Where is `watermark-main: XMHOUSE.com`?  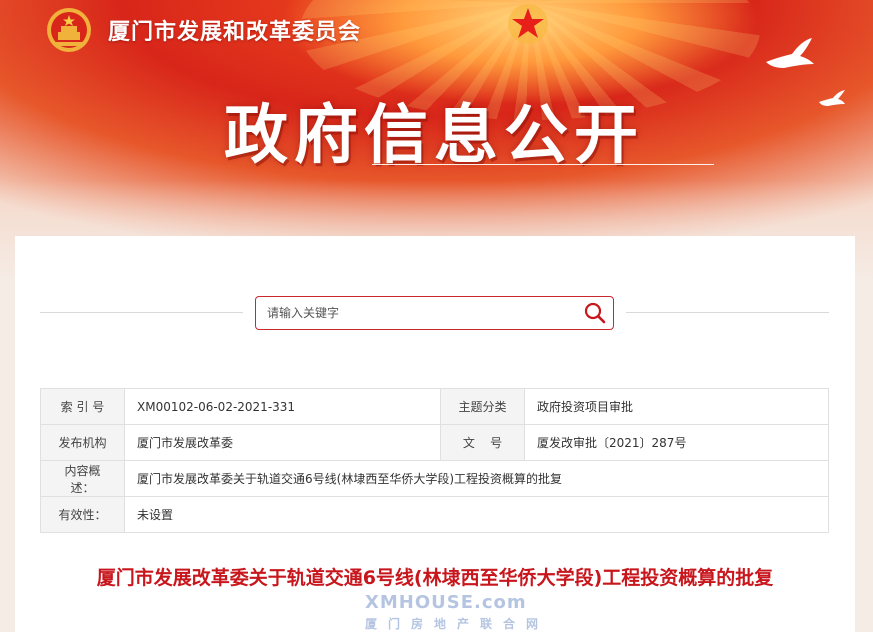 watermark-main: XMHOUSE.com is located at coordinates (446, 602).